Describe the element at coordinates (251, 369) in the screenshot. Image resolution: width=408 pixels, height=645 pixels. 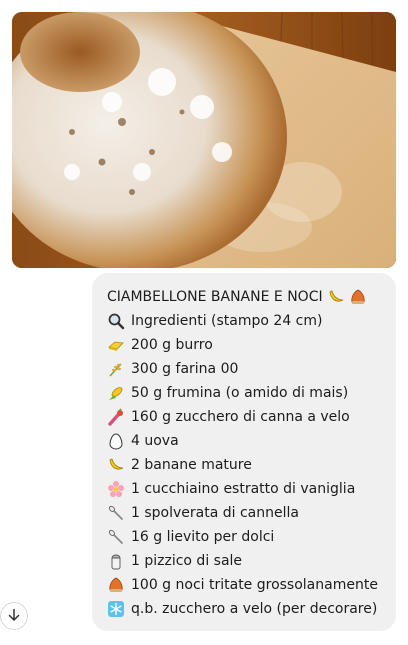
I see `list-item: 300 g farina 00` at that location.